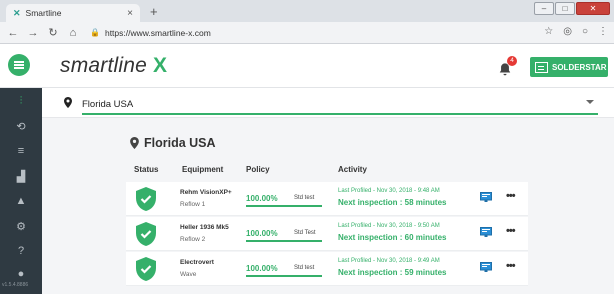 This screenshot has width=614, height=294. I want to click on help-icon: ?, so click(21, 251).